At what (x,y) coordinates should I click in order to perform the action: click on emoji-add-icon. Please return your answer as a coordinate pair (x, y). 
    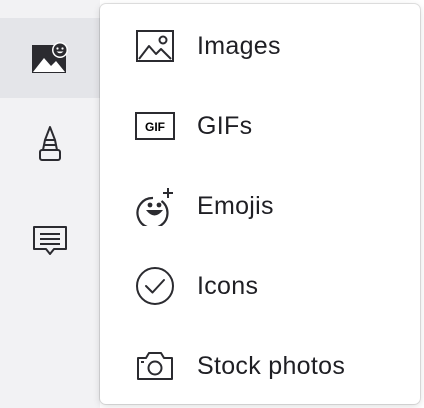
    Looking at the image, I should click on (155, 206).